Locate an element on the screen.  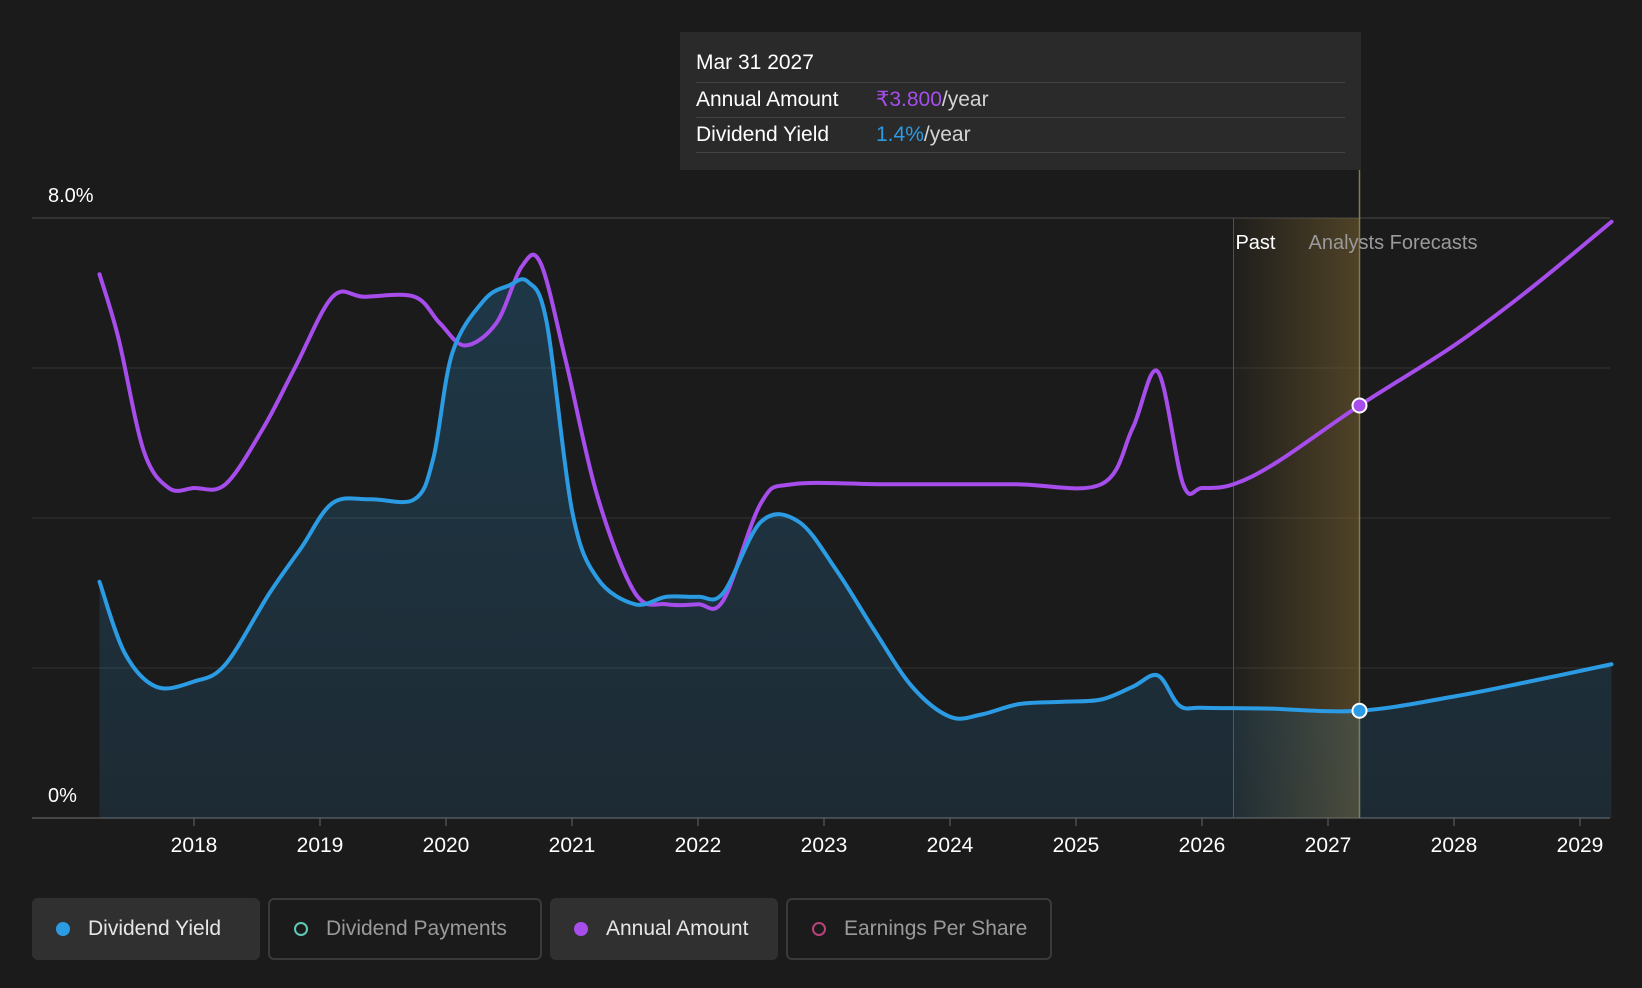
x-tick-label: 2022 is located at coordinates (698, 845).